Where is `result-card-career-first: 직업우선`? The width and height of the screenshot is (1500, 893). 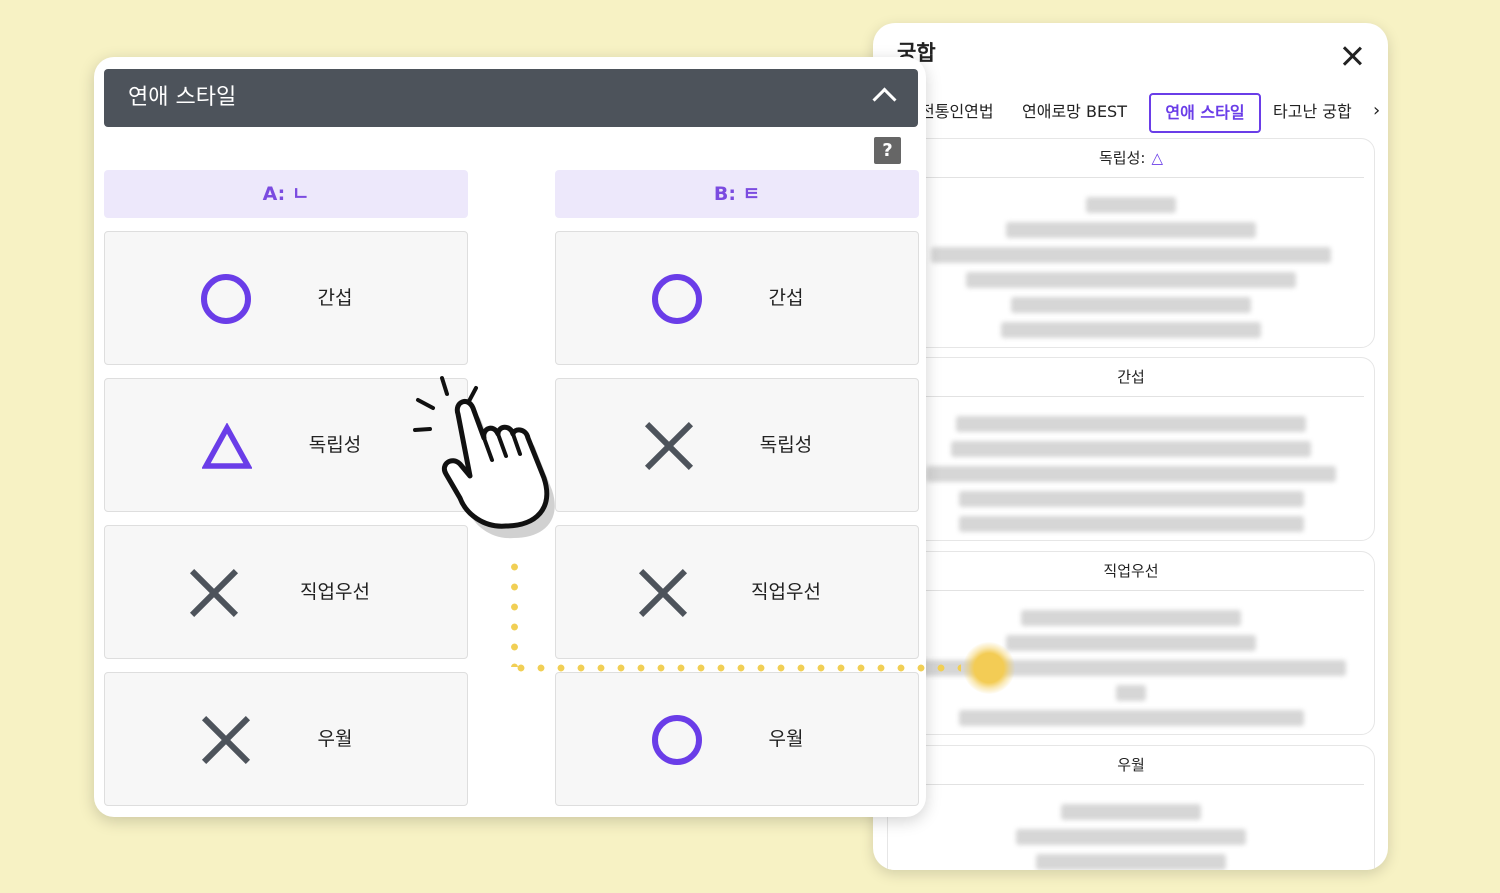 result-card-career-first: 직업우선 is located at coordinates (1131, 643).